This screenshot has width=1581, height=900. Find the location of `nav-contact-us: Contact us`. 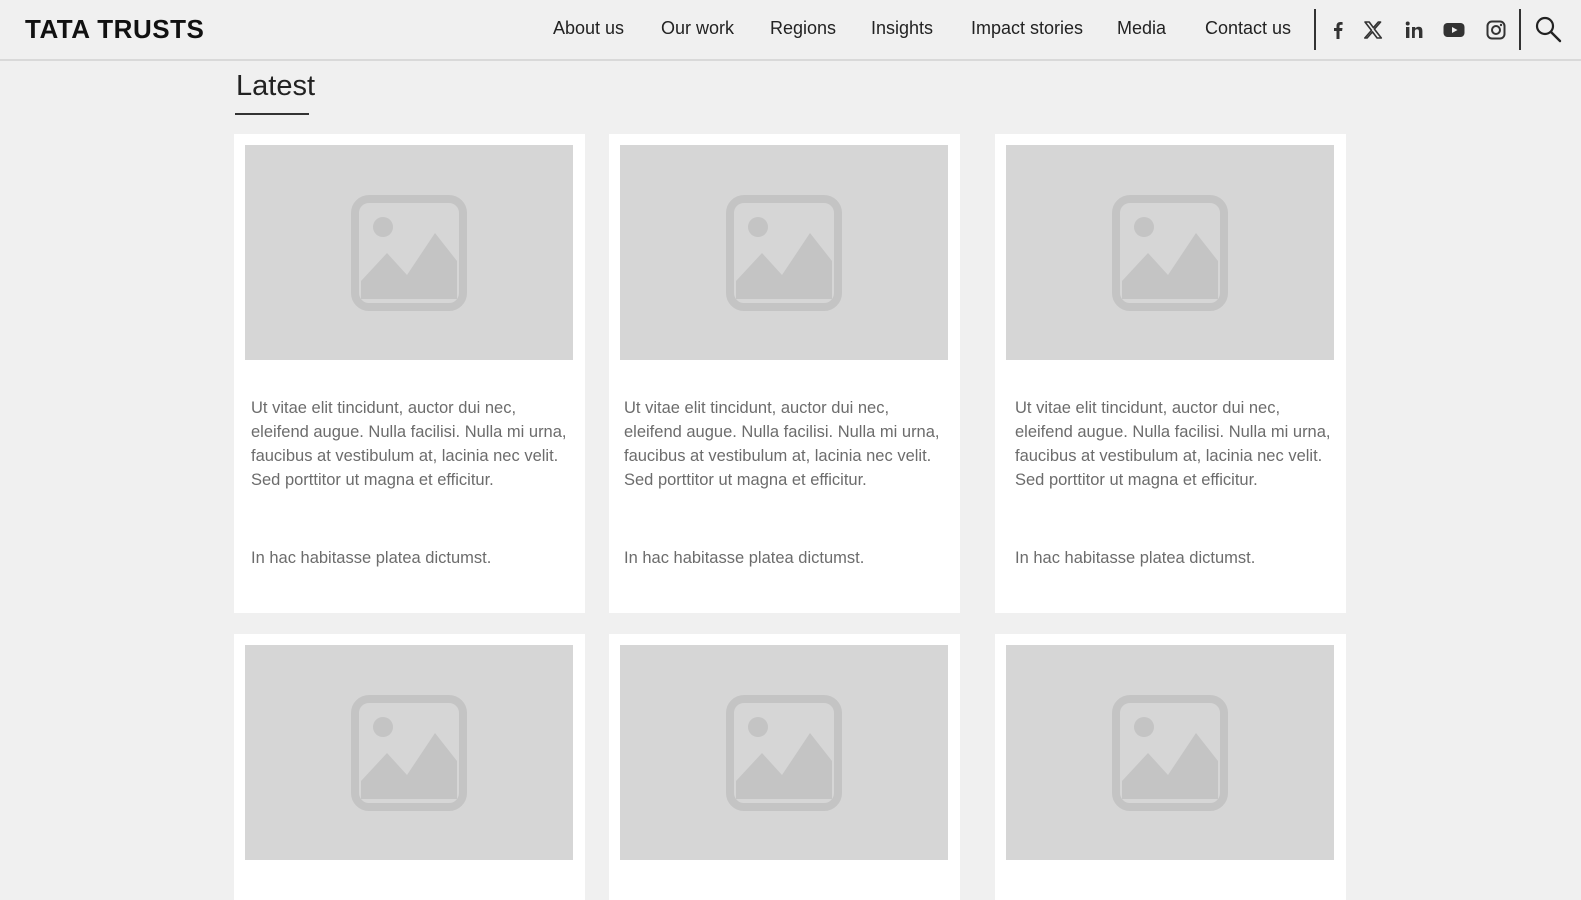

nav-contact-us: Contact us is located at coordinates (1248, 28).